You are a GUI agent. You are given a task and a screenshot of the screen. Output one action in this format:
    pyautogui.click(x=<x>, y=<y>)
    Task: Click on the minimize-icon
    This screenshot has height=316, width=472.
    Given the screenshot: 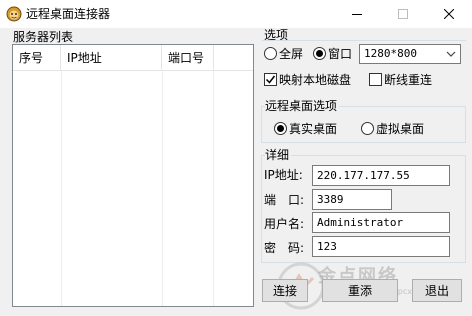 What is the action you would take?
    pyautogui.click(x=357, y=14)
    